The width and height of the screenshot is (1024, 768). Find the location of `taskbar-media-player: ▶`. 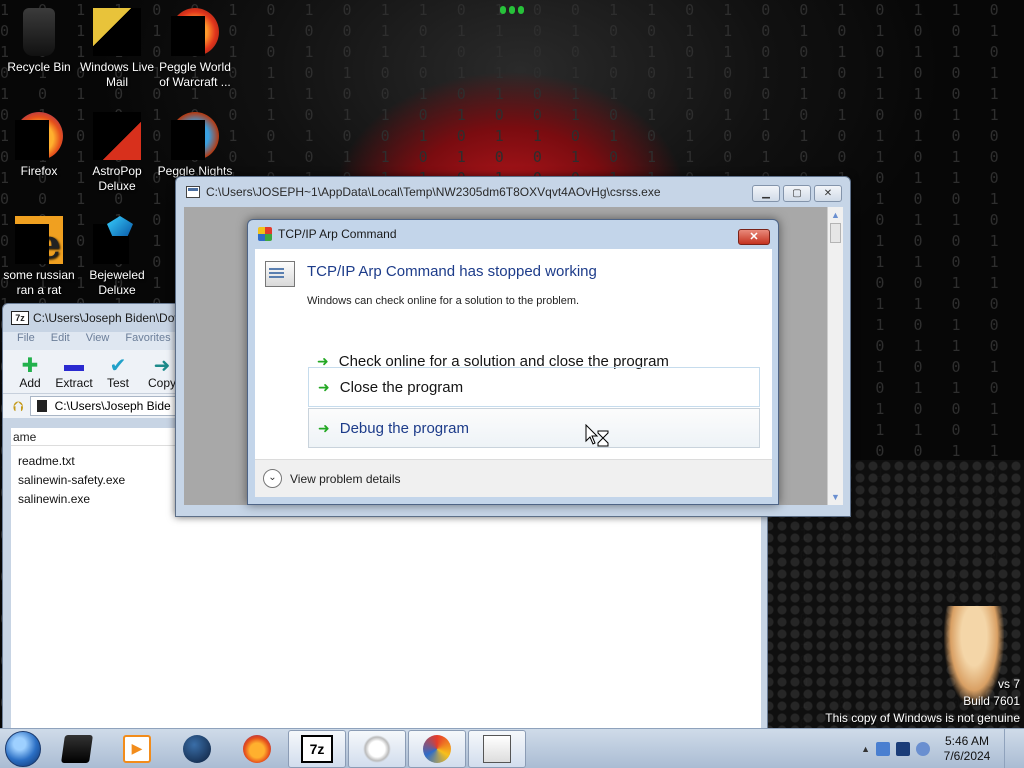

taskbar-media-player: ▶ is located at coordinates (137, 749).